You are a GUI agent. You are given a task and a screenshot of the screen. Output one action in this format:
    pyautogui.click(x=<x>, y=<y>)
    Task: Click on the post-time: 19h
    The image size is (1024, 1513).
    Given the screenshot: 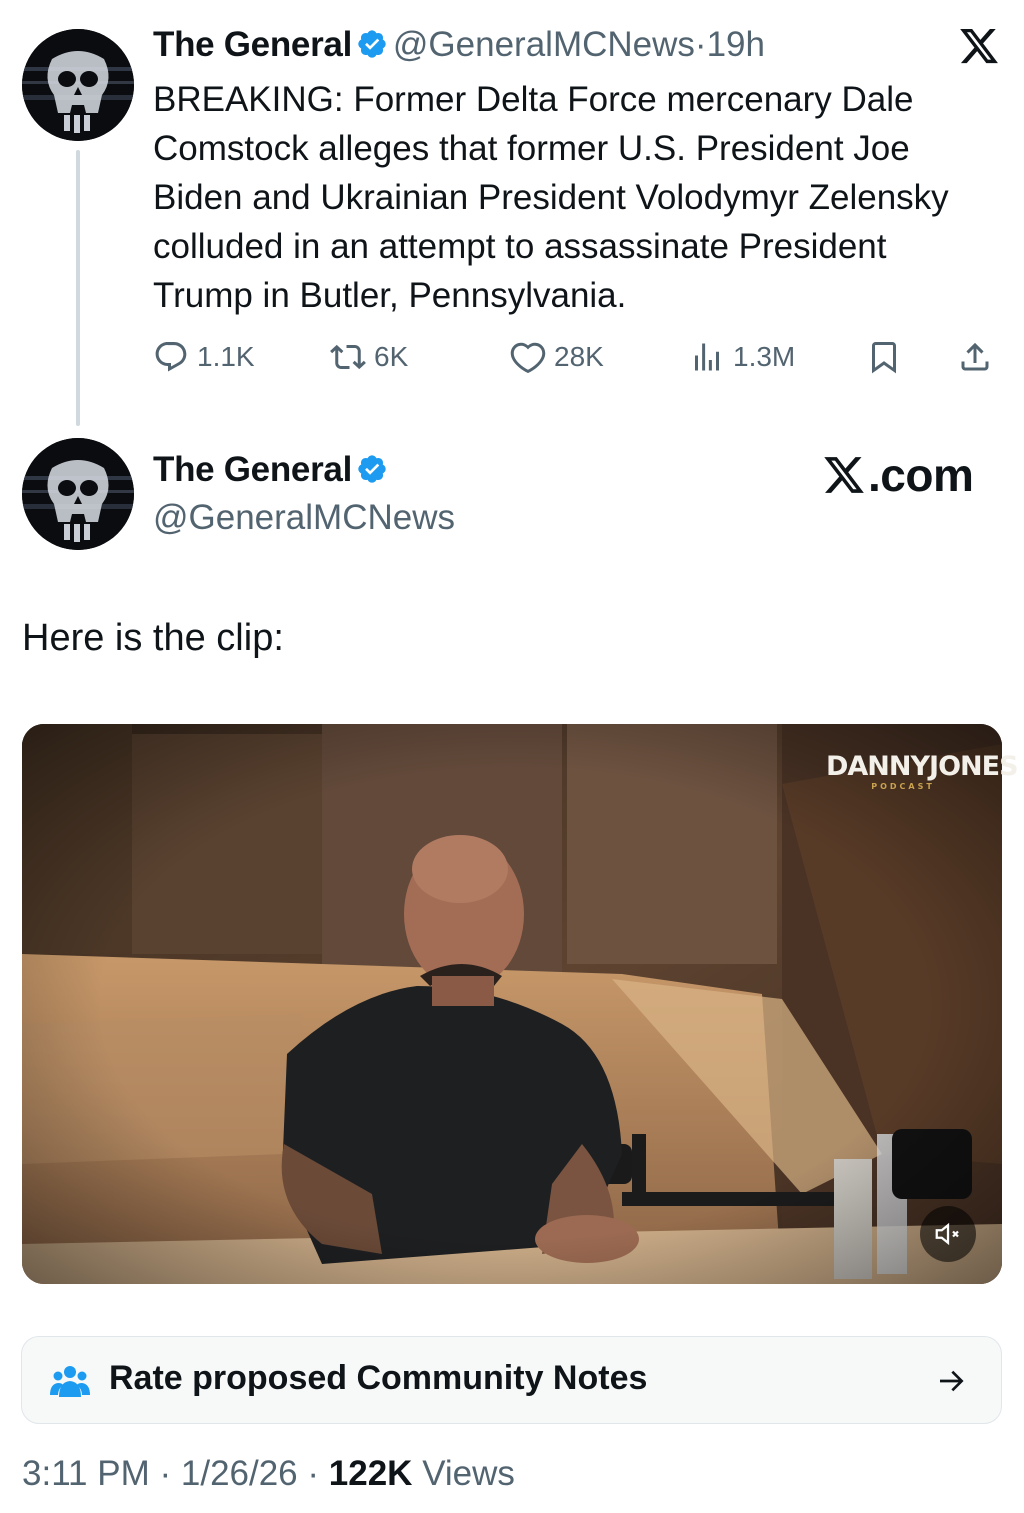 What is the action you would take?
    pyautogui.click(x=736, y=44)
    